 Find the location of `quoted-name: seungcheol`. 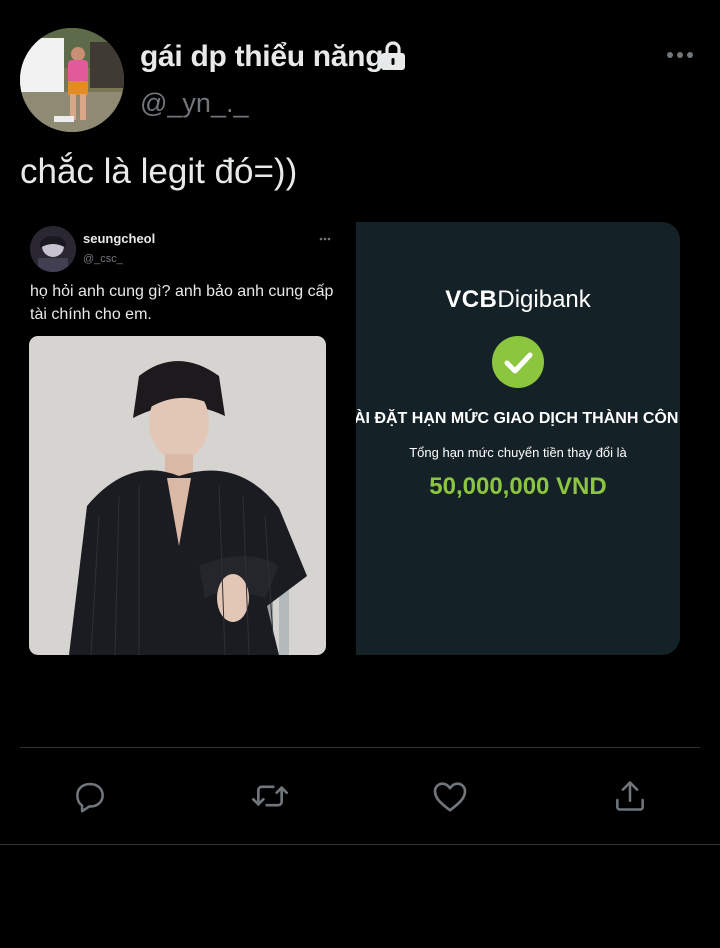

quoted-name: seungcheol is located at coordinates (119, 238).